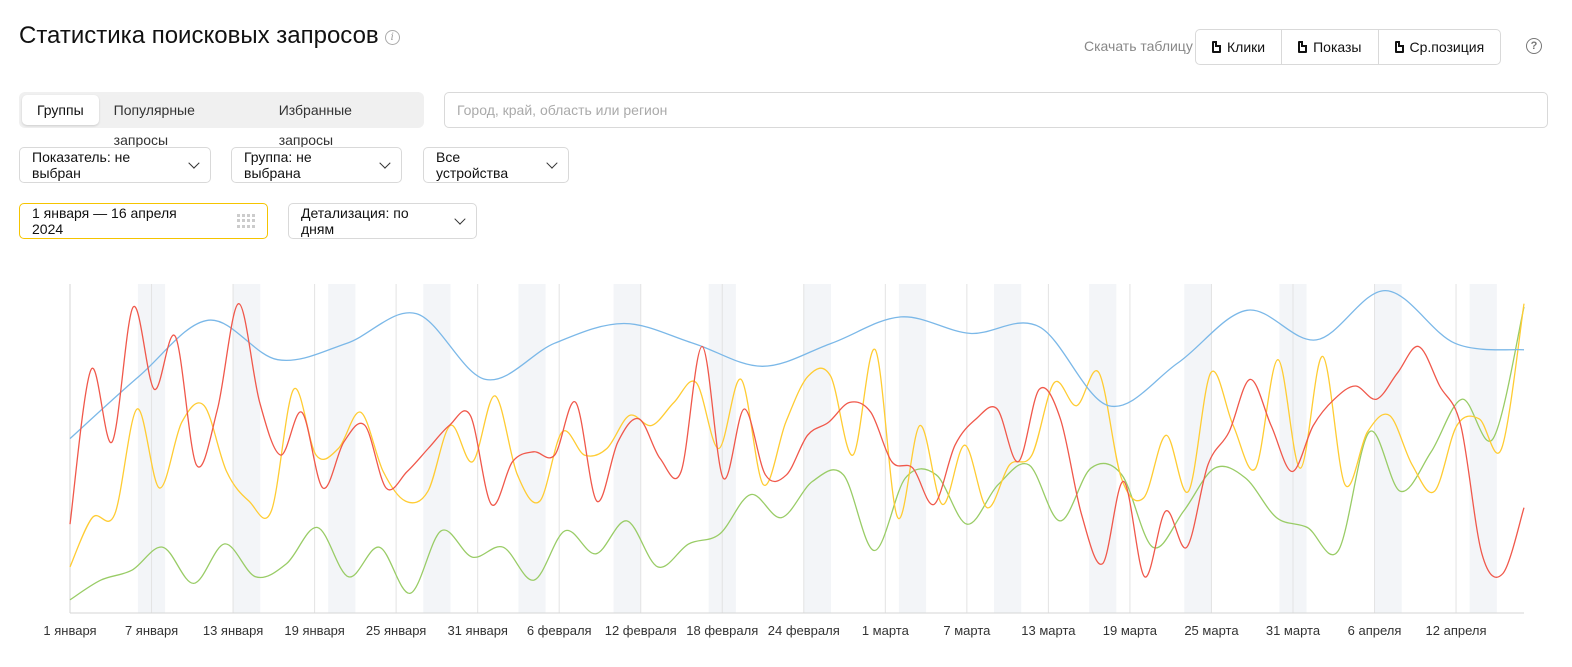  I want to click on x-tick-label: 13 марта, so click(1048, 630).